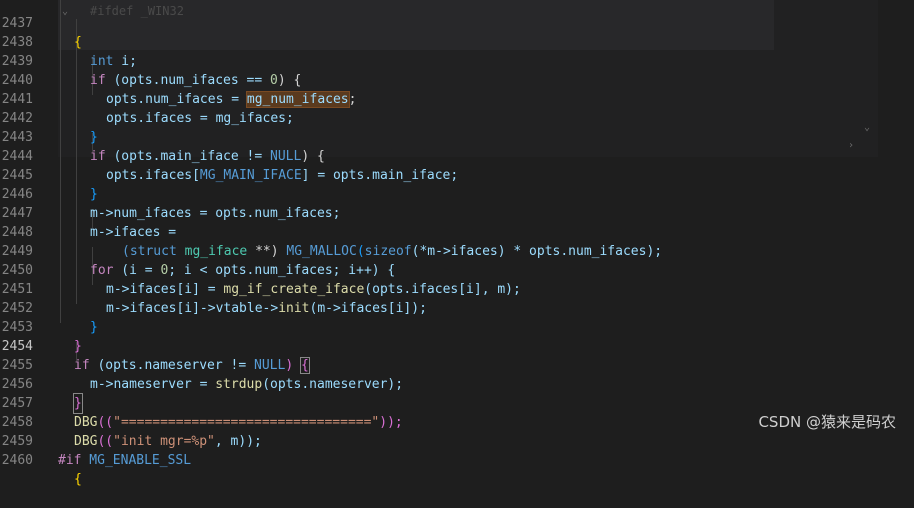 Image resolution: width=914 pixels, height=508 pixels. Describe the element at coordinates (457, 98) in the screenshot. I see `code-line: 2441 opts.ifaces = mg_ifaces;` at that location.